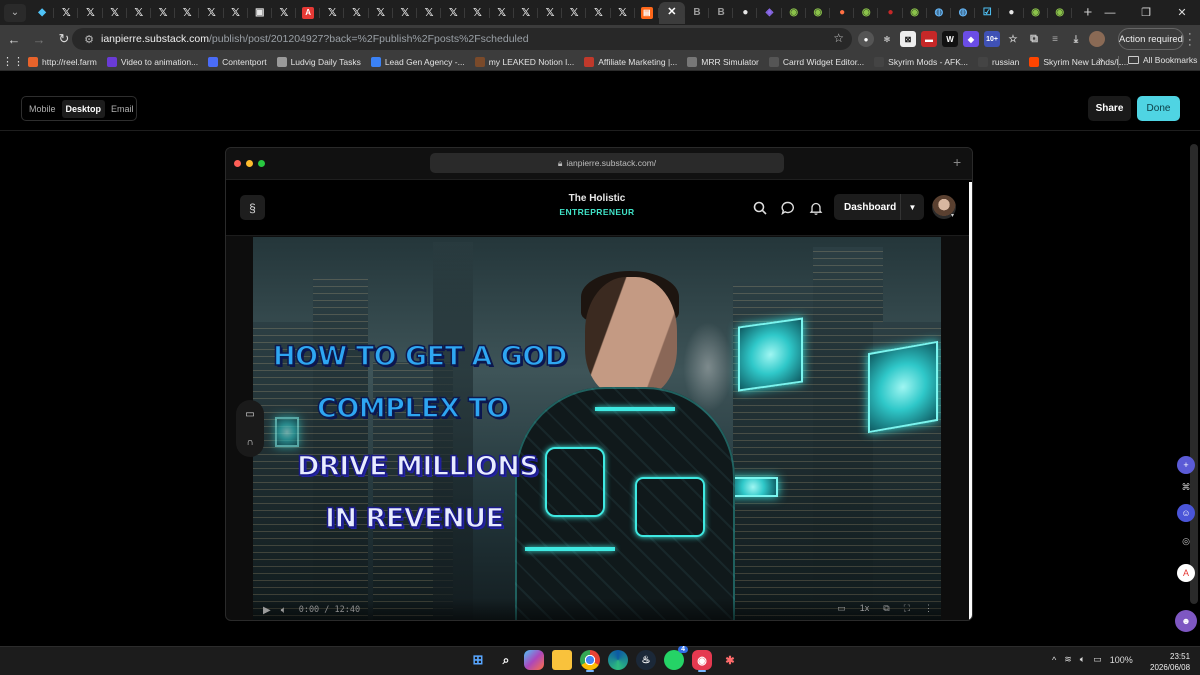 Image resolution: width=1200 pixels, height=675 pixels. What do you see at coordinates (816, 208) in the screenshot?
I see `bell-icon` at bounding box center [816, 208].